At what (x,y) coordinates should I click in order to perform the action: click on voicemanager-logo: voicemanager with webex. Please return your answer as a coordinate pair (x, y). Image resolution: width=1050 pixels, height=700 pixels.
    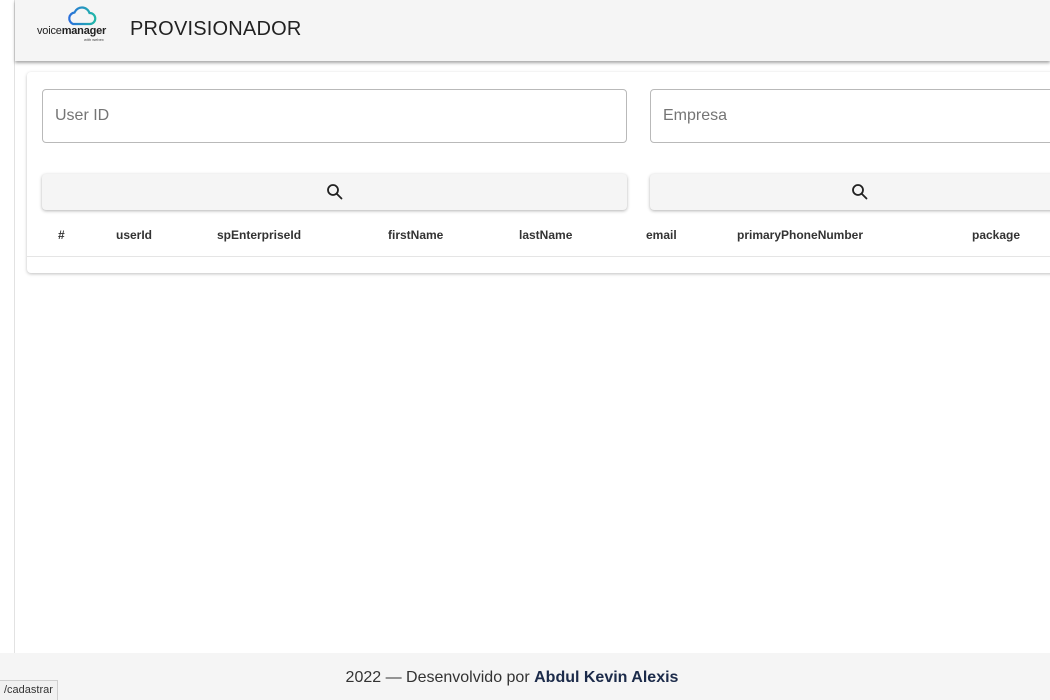
    Looking at the image, I should click on (81, 25).